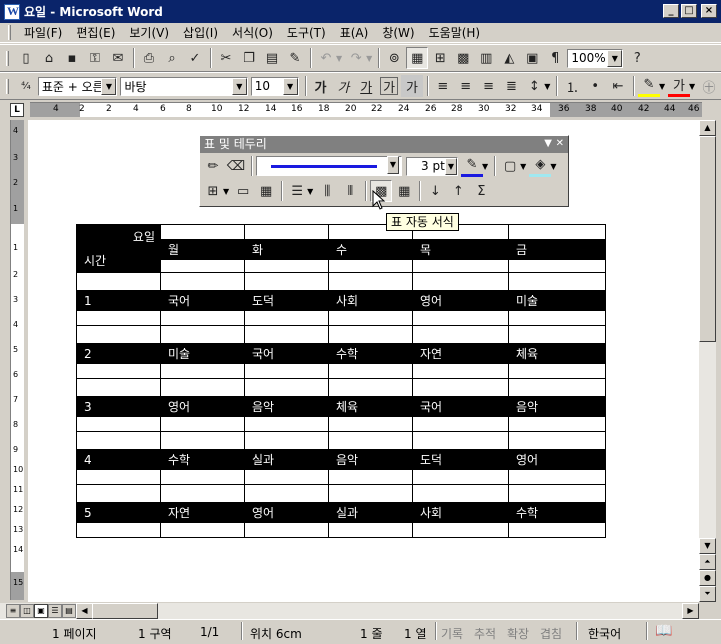 The width and height of the screenshot is (721, 644). Describe the element at coordinates (707, 239) in the screenshot. I see `vertical-scroll-thumb` at that location.